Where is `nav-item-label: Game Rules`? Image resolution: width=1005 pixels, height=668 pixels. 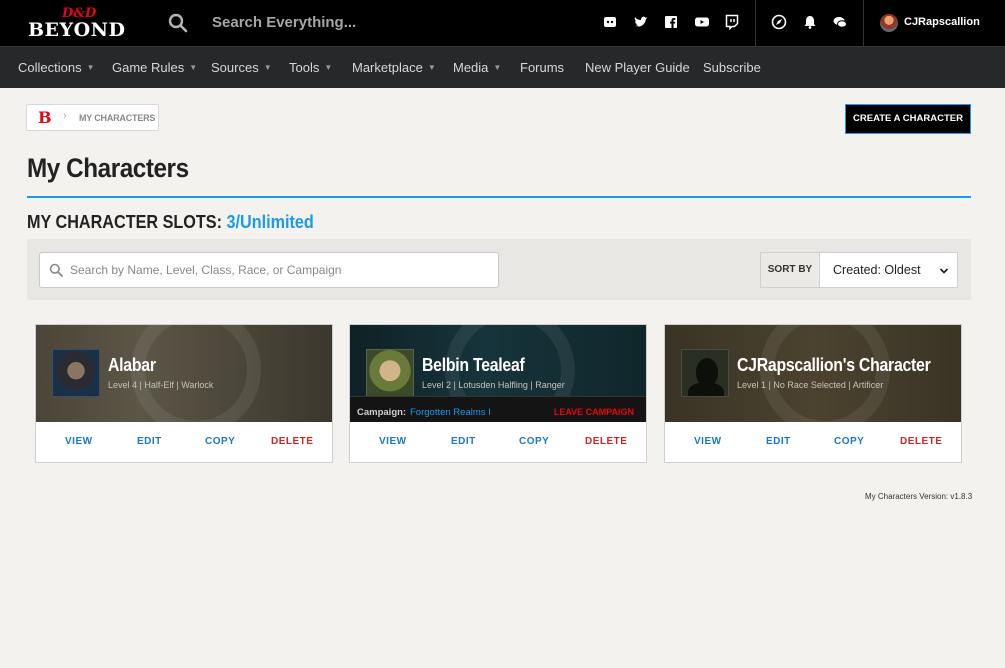
nav-item-label: Game Rules is located at coordinates (148, 67).